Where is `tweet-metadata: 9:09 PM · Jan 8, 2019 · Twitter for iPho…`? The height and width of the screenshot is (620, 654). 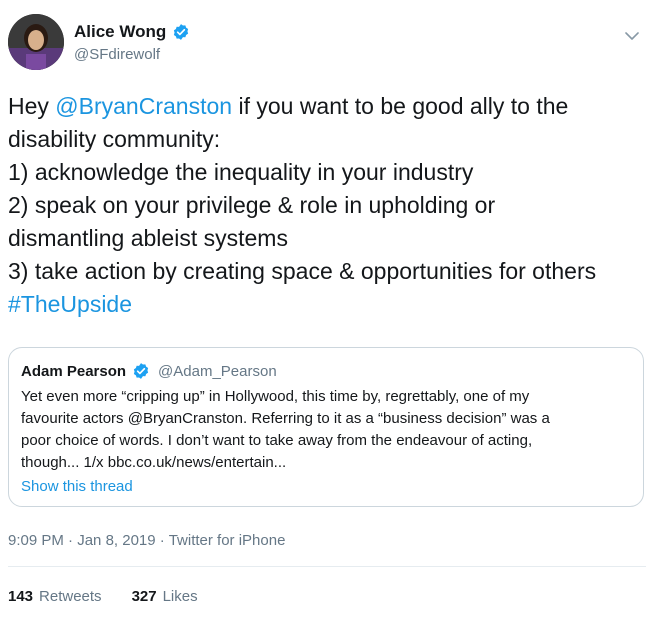
tweet-metadata: 9:09 PM · Jan 8, 2019 · Twitter for iPho… is located at coordinates (146, 540).